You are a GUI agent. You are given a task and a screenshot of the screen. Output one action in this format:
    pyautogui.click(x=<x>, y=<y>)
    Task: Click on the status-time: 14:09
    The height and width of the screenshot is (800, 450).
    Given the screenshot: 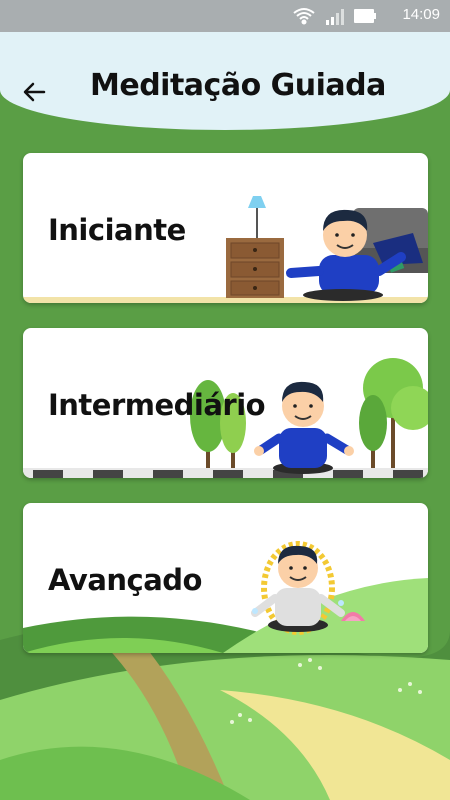 What is the action you would take?
    pyautogui.click(x=421, y=14)
    